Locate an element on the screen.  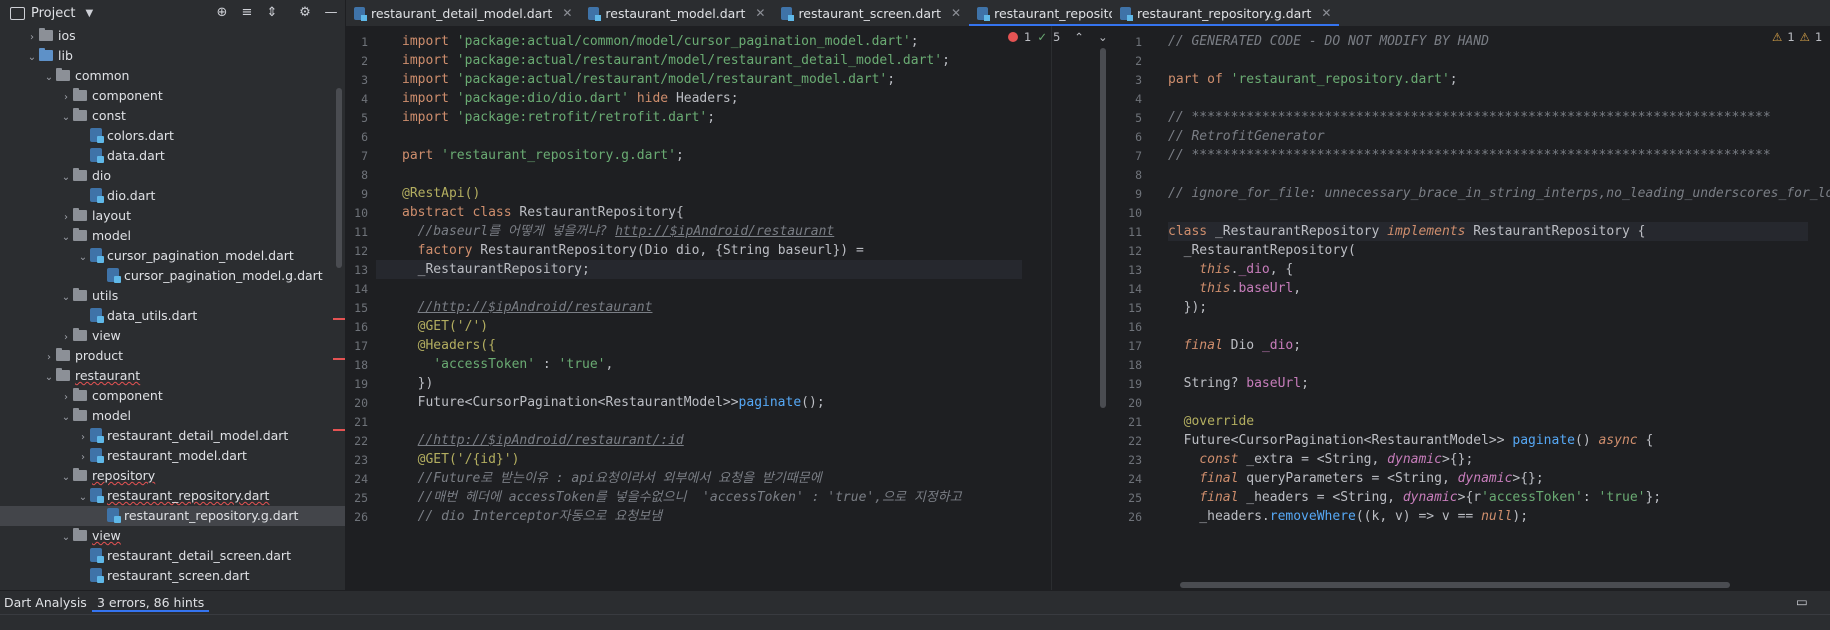
tree-item: › ios is located at coordinates (172, 36).